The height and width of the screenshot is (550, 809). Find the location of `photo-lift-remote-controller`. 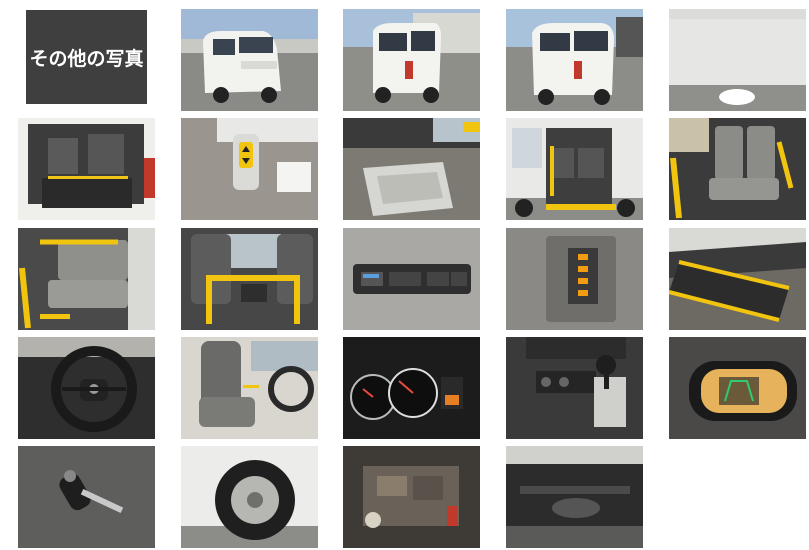

photo-lift-remote-controller is located at coordinates (249, 169).